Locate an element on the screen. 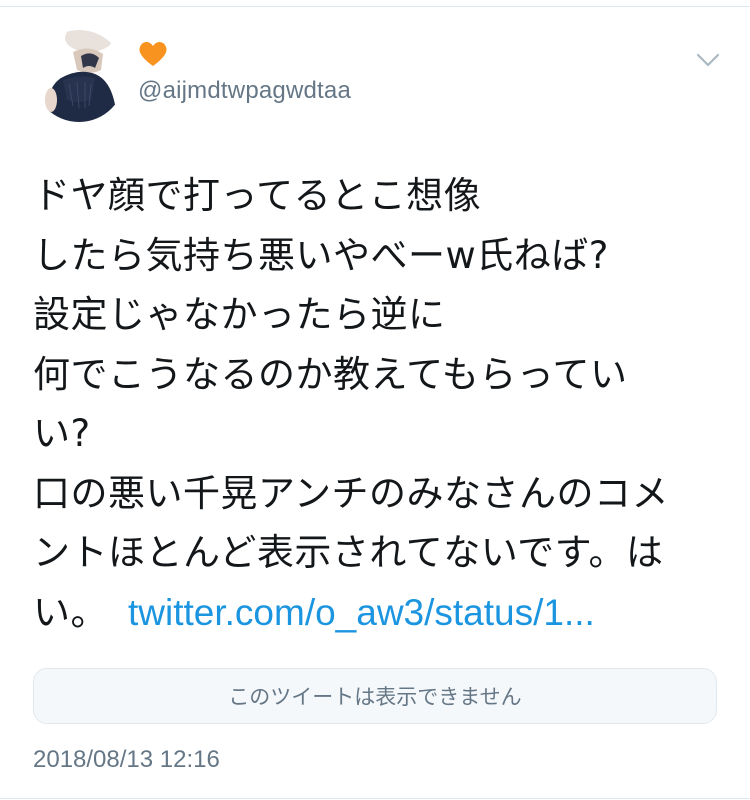 This screenshot has height=800, width=750. avatar-image is located at coordinates (79, 76).